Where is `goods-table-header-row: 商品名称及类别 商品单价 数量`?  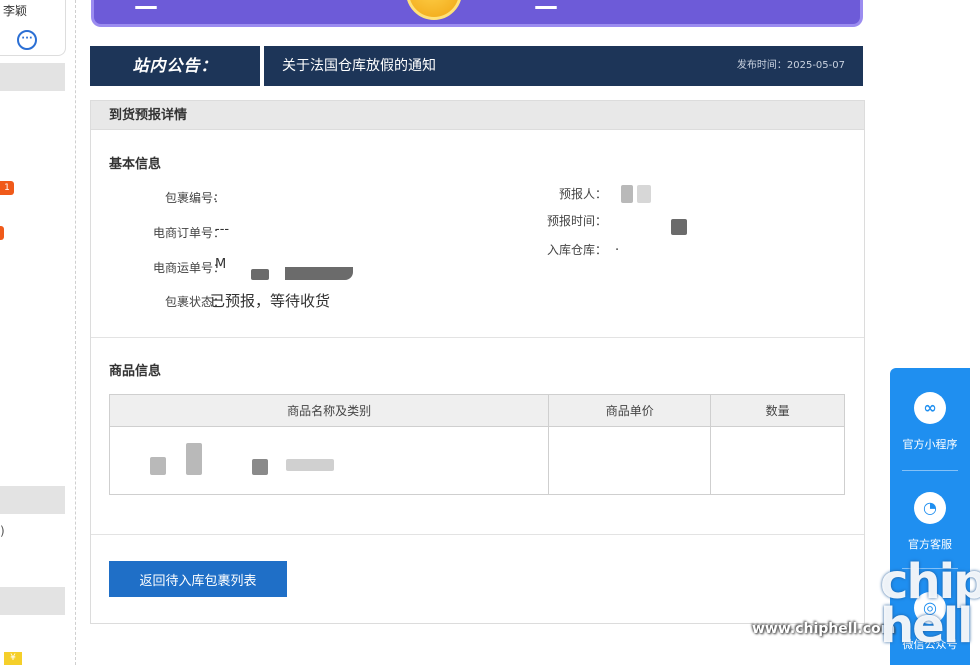
goods-table-header-row: 商品名称及类别 商品单价 数量 is located at coordinates (476, 410).